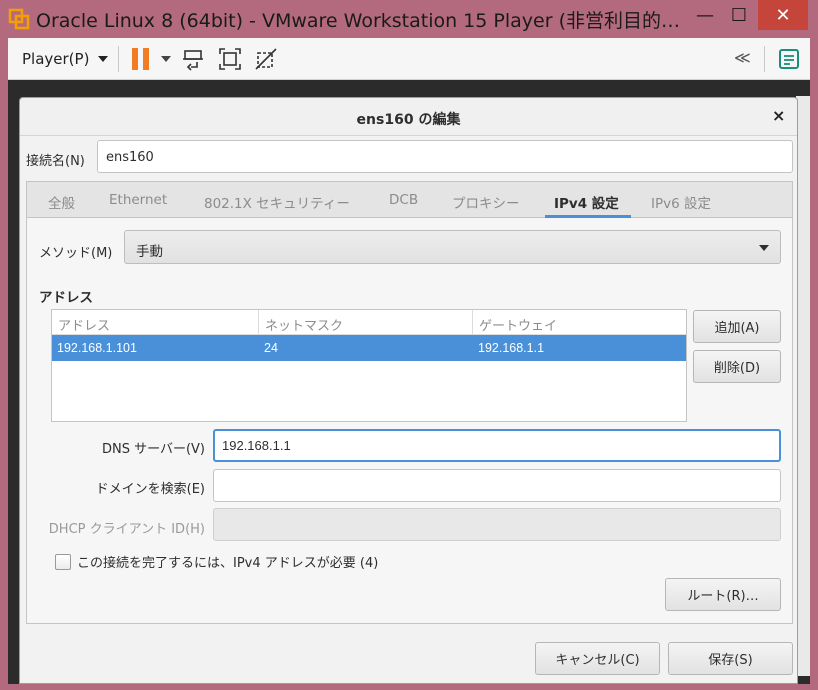 This screenshot has width=818, height=690. Describe the element at coordinates (730, 658) in the screenshot. I see `save-button: 保存(S)` at that location.